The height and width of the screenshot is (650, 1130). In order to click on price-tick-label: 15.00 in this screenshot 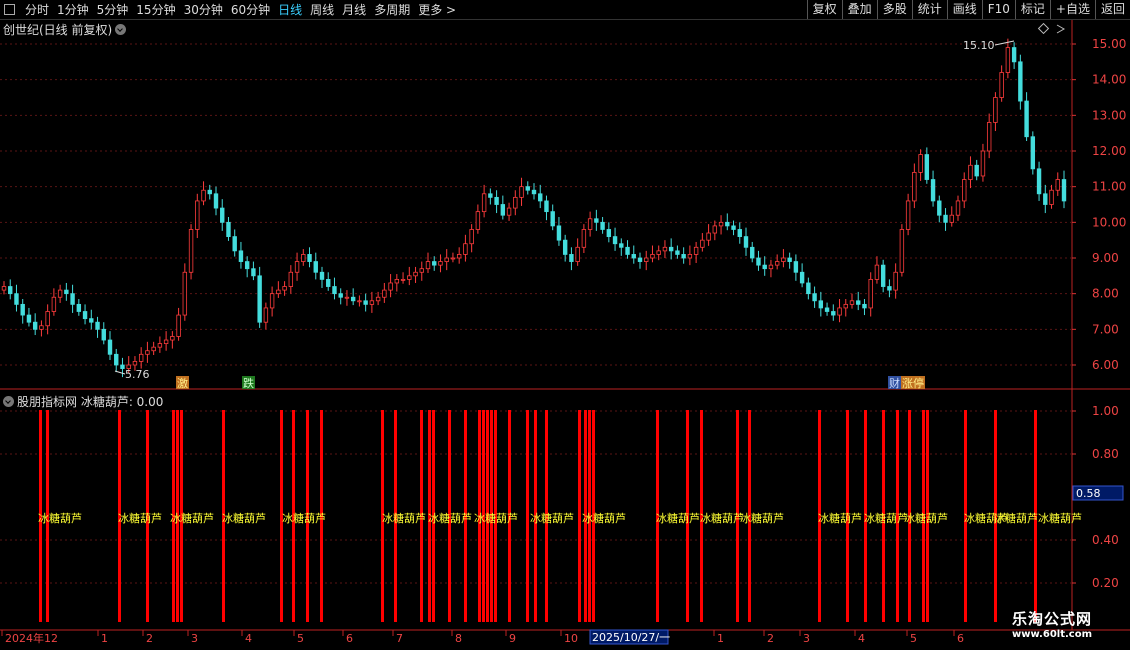, I will do `click(1109, 44)`.